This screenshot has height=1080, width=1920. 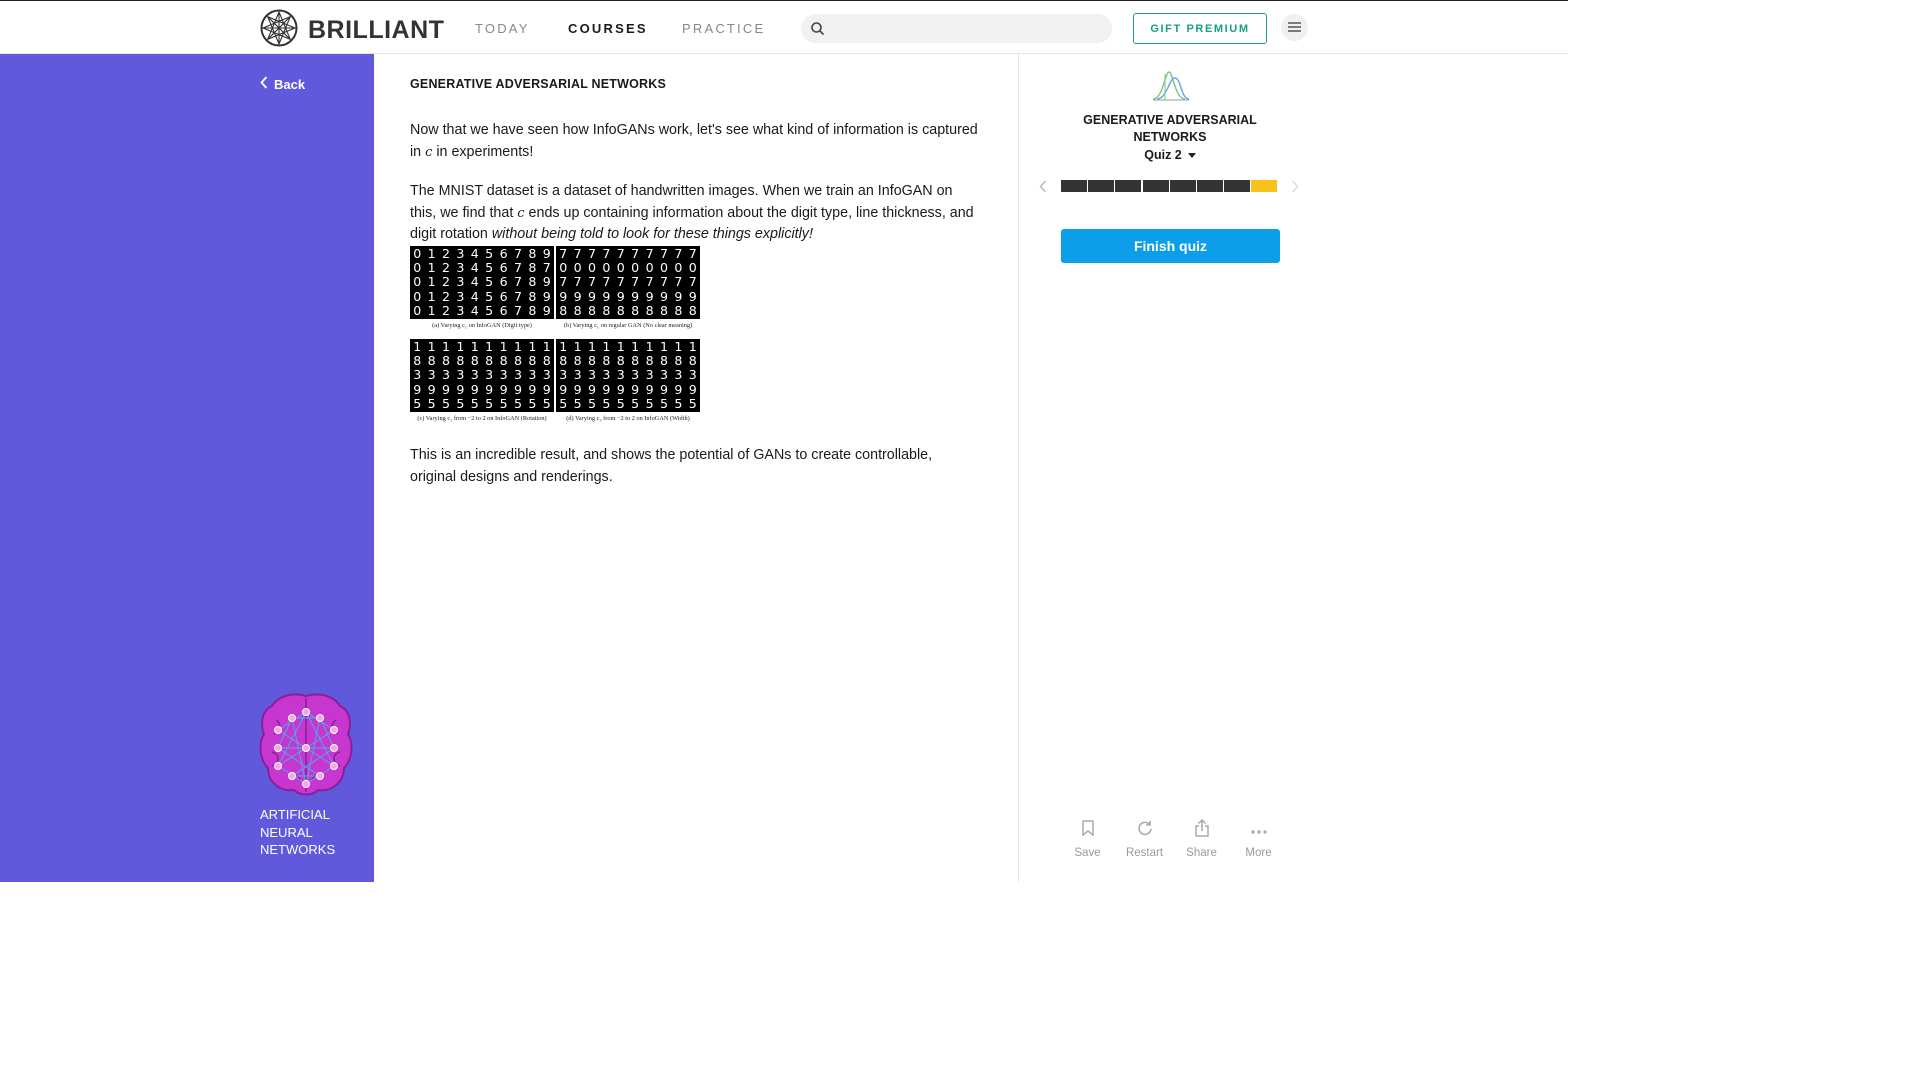 I want to click on nav-practice: PRACTICE, so click(x=723, y=28).